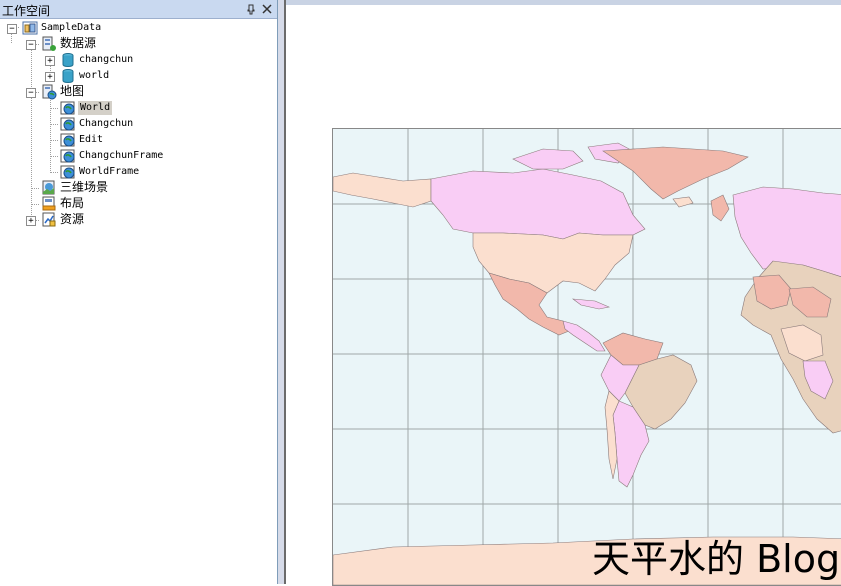 The height and width of the screenshot is (586, 841). I want to click on panel-titlebar: 工作空间, so click(138, 9).